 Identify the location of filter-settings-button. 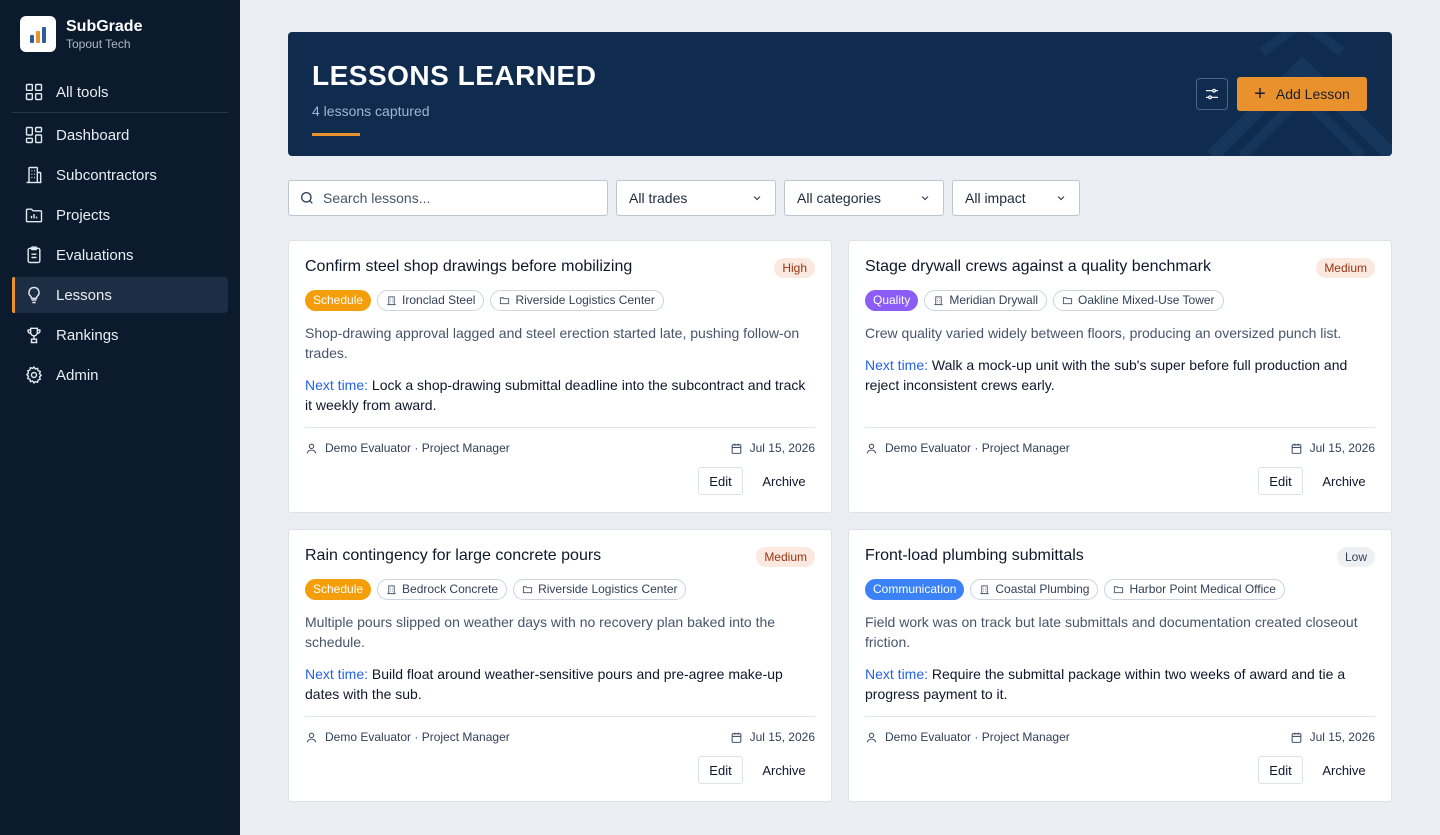
(1212, 94).